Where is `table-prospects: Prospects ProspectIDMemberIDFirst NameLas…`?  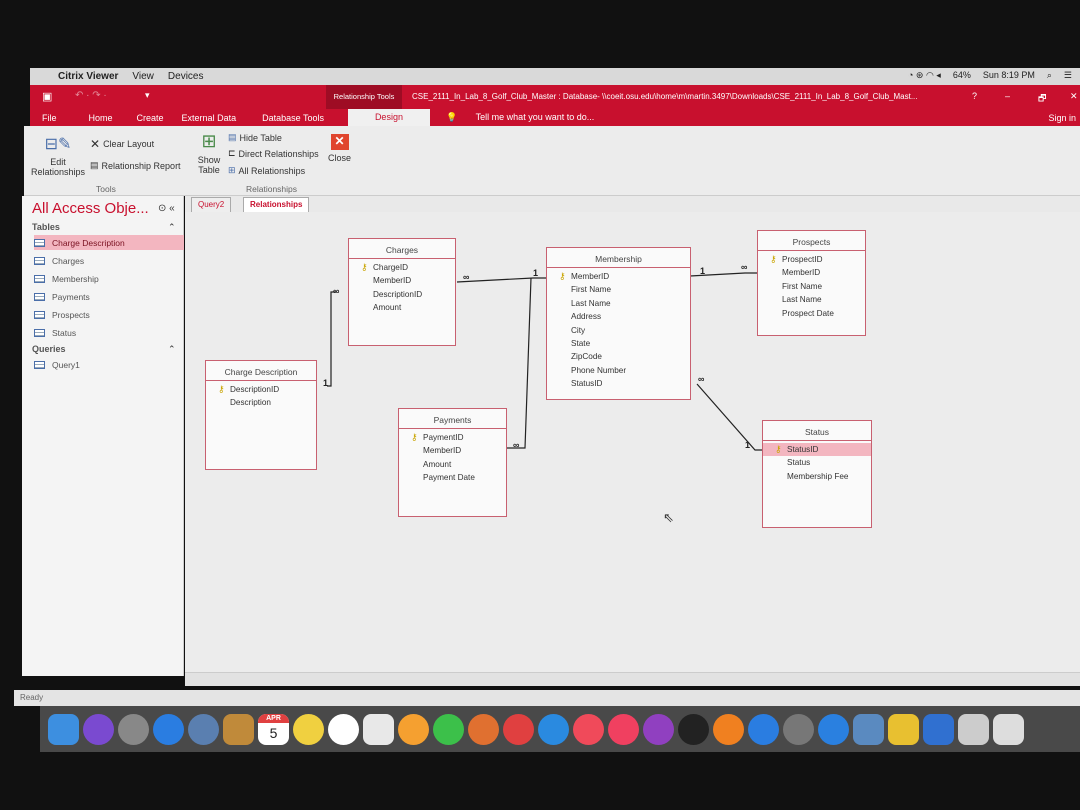
table-prospects: Prospects ProspectIDMemberIDFirst NameLas… is located at coordinates (811, 283).